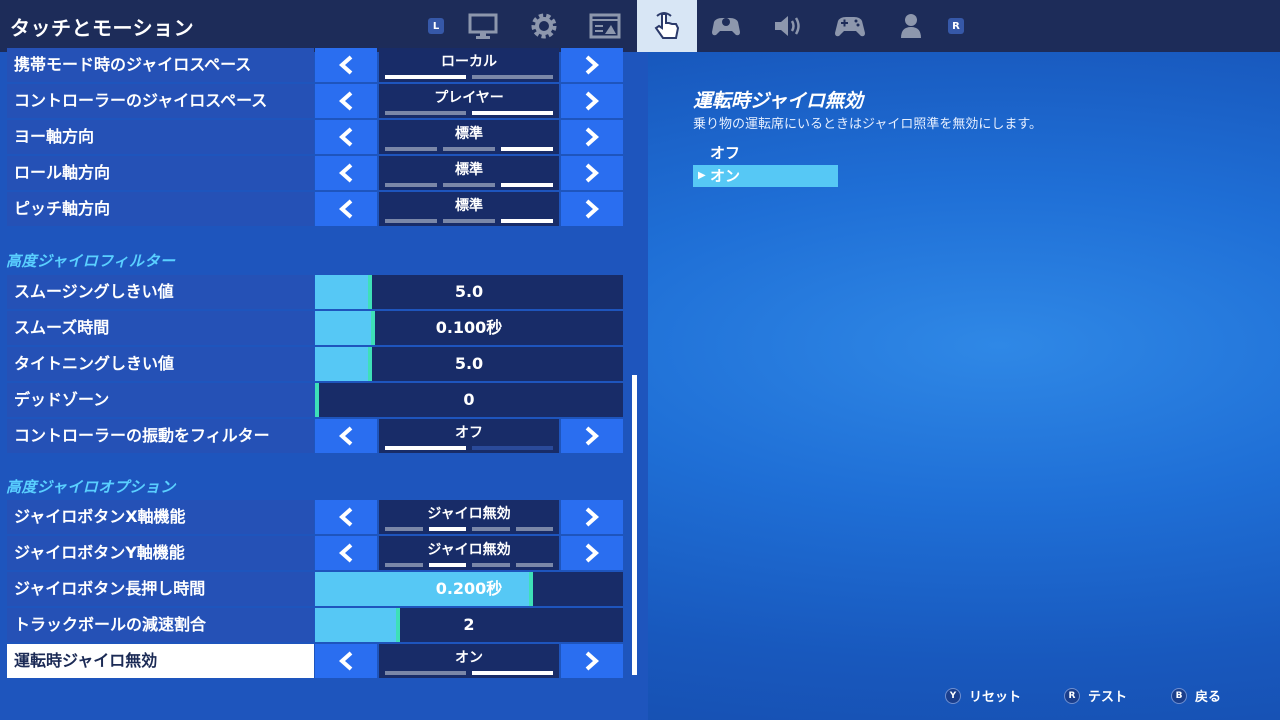 The height and width of the screenshot is (720, 1280). I want to click on reset-button: Y リセット, so click(983, 695).